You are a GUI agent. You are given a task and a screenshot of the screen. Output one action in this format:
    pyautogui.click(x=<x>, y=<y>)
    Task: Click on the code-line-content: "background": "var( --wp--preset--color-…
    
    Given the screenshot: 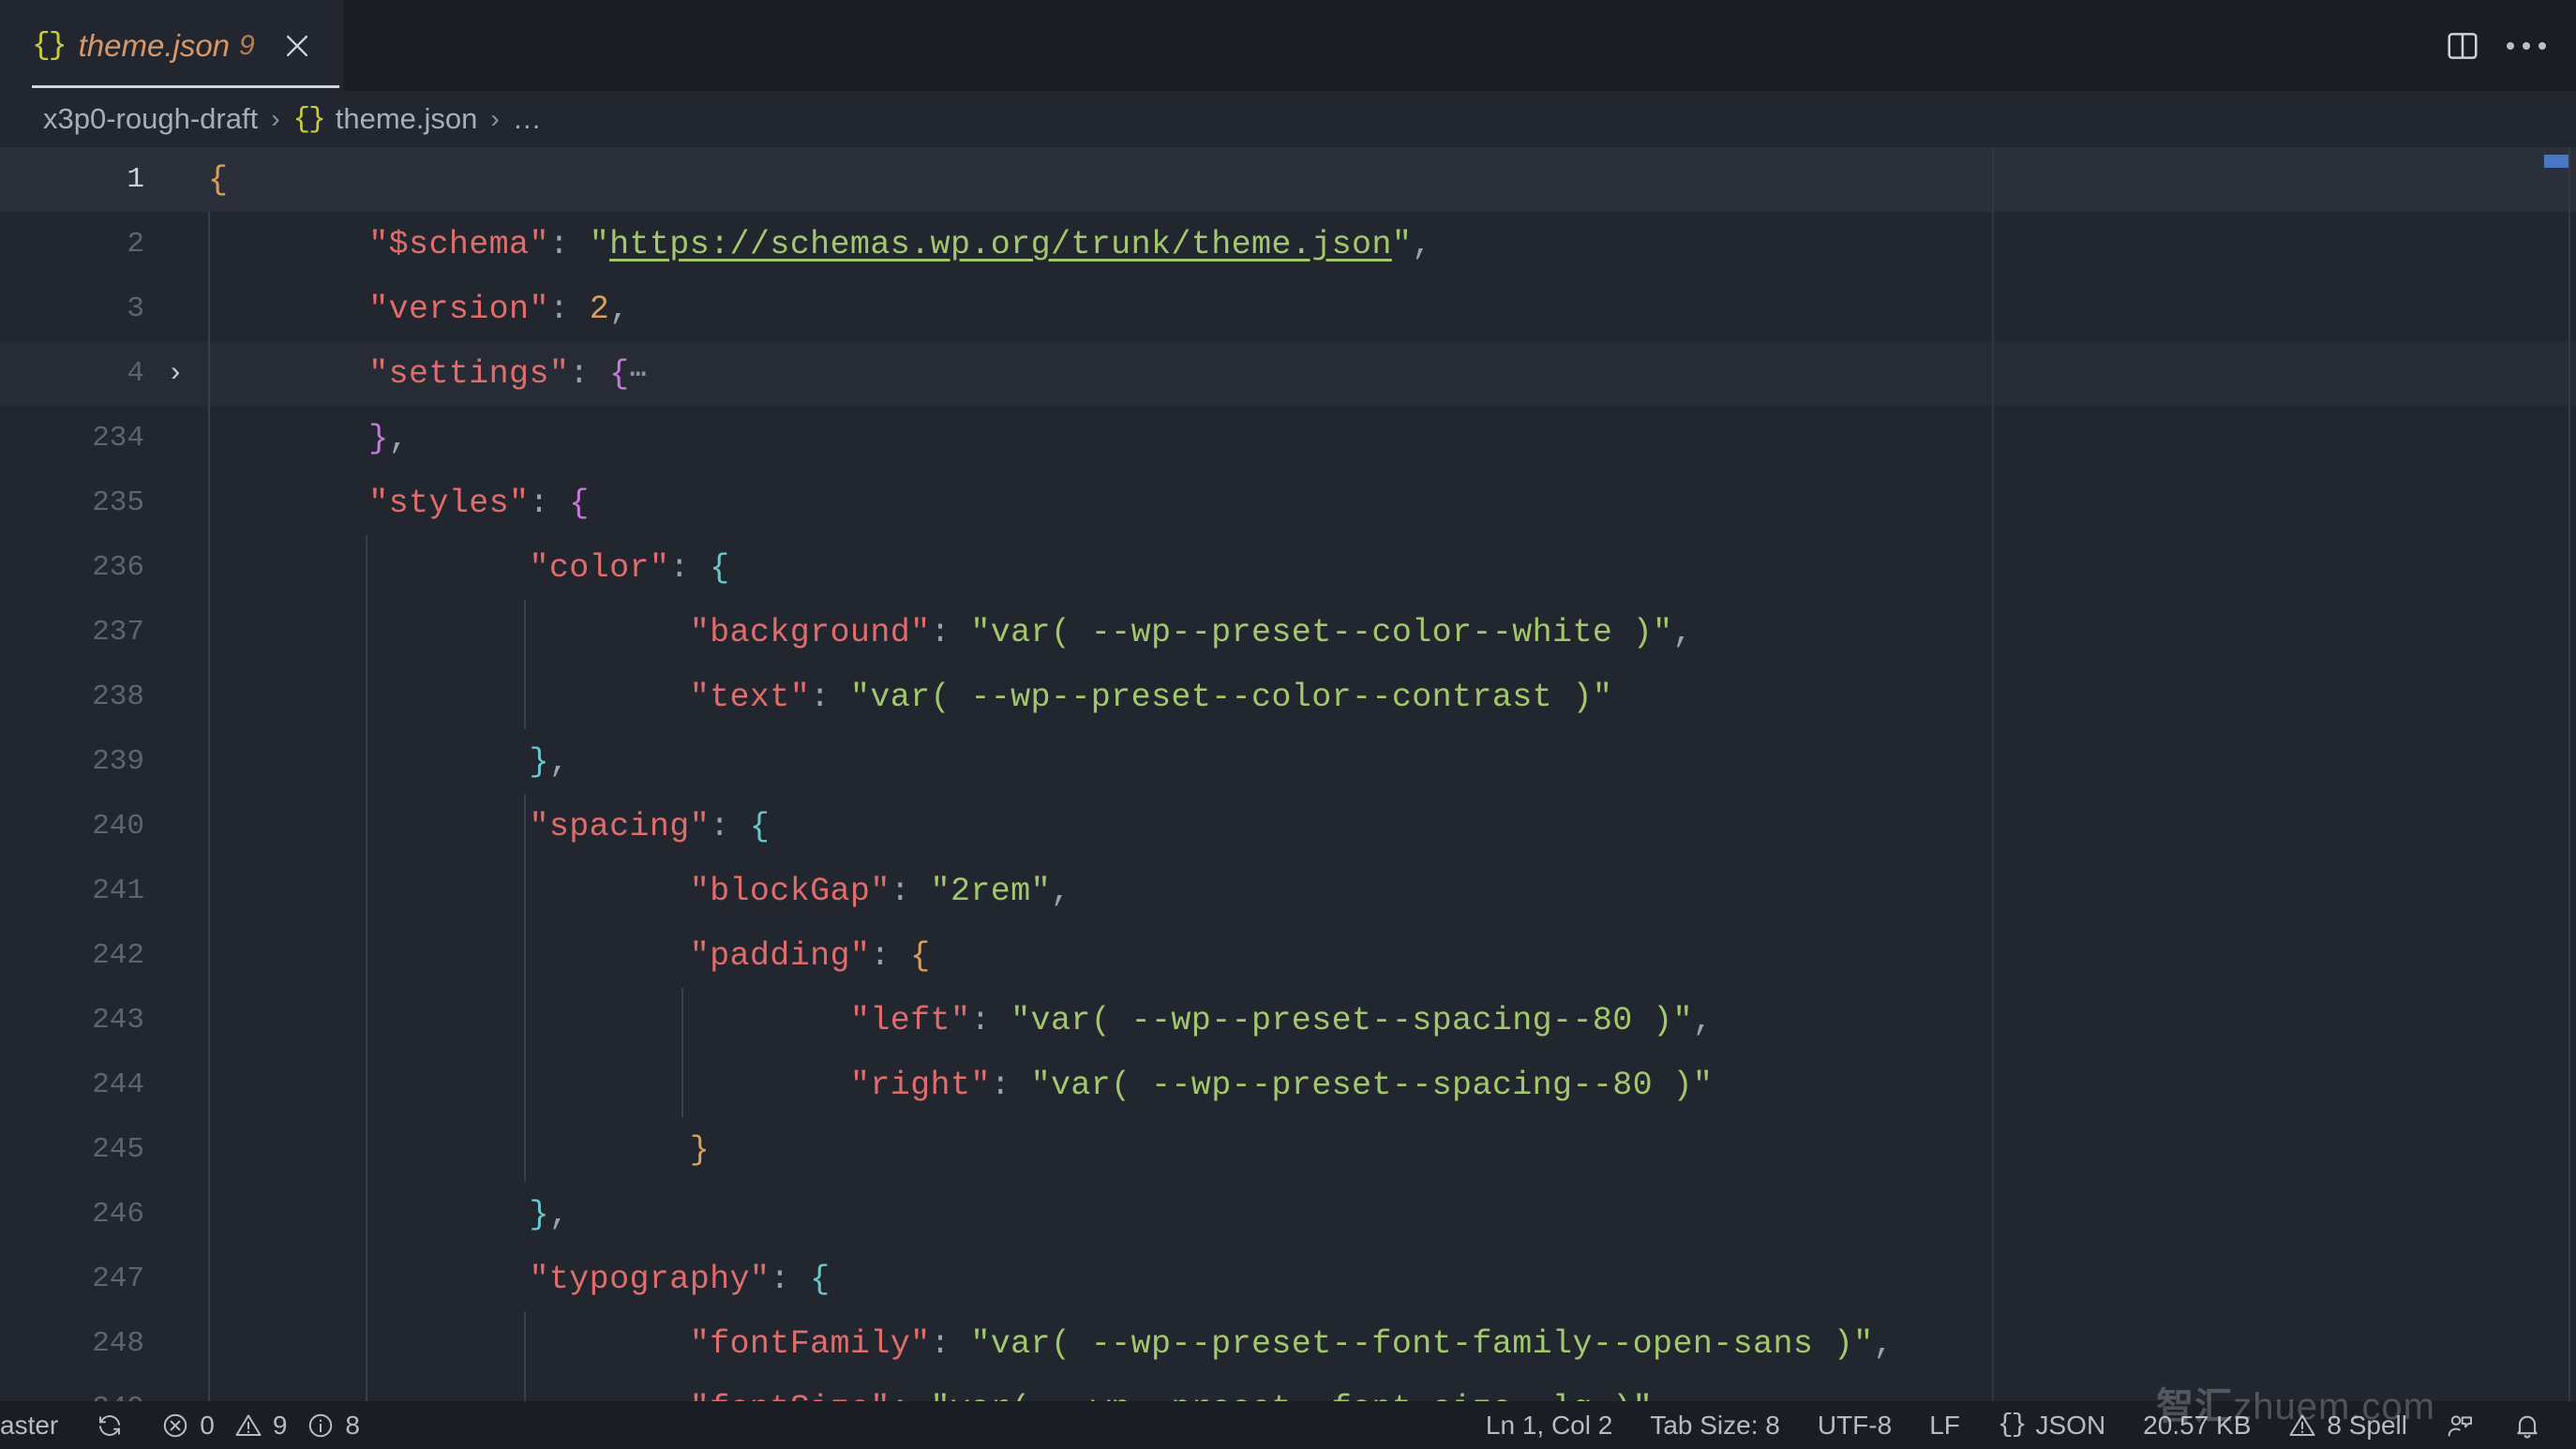 What is the action you would take?
    pyautogui.click(x=1389, y=632)
    